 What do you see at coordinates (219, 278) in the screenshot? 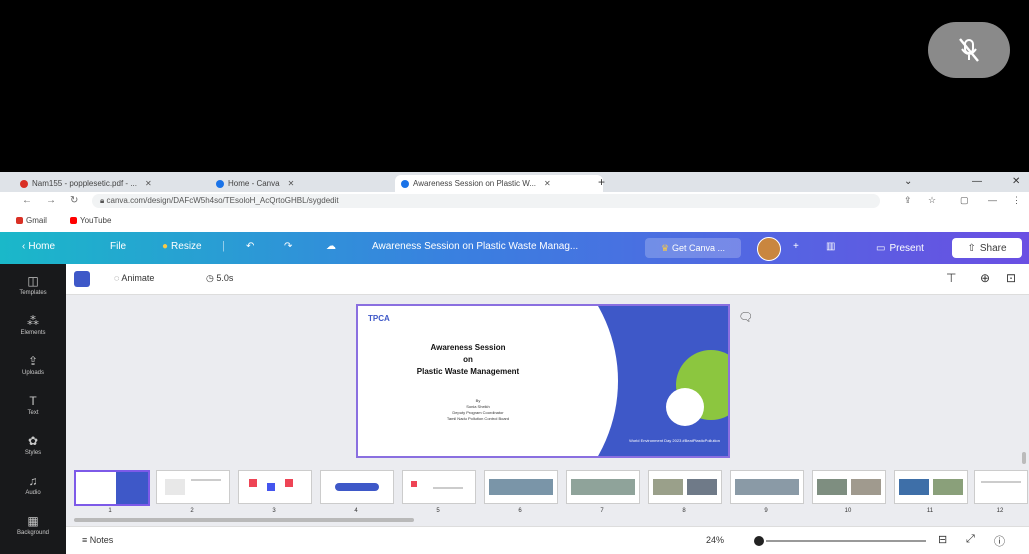
I see `duration-button: ◷ 5.0s` at bounding box center [219, 278].